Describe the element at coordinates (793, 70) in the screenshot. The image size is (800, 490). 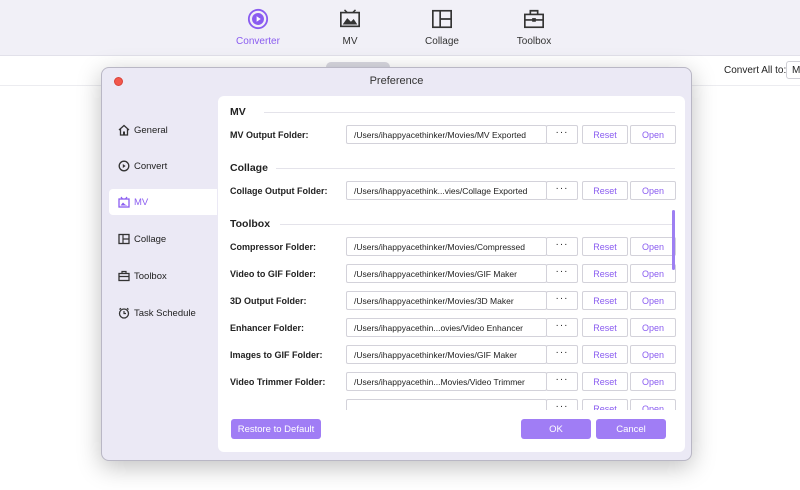
I see `convert-all-select: M` at that location.